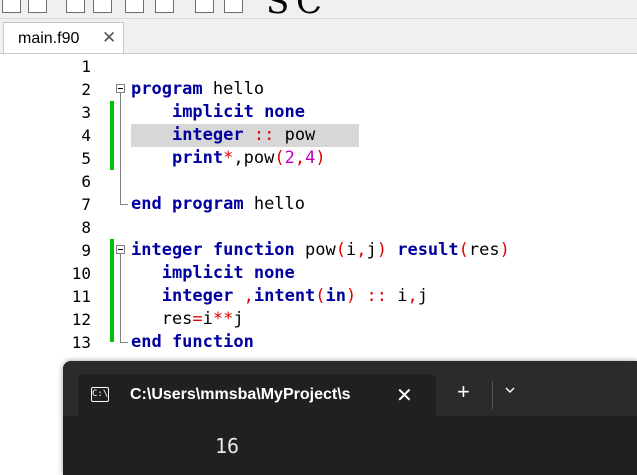  What do you see at coordinates (81, 342) in the screenshot?
I see `line-number: 13` at bounding box center [81, 342].